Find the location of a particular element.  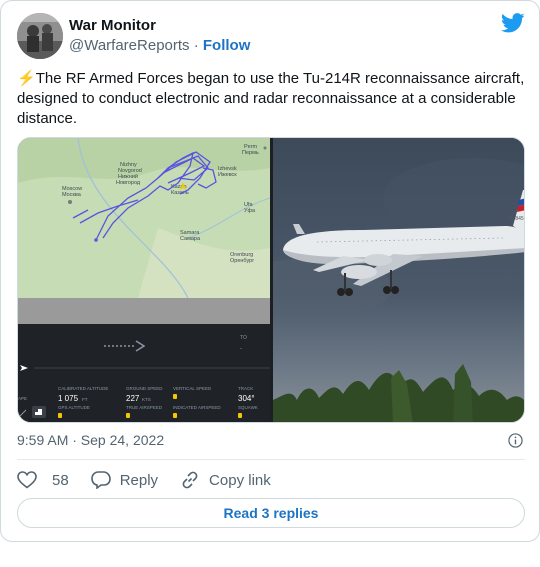

like-count: 58 is located at coordinates (60, 480).